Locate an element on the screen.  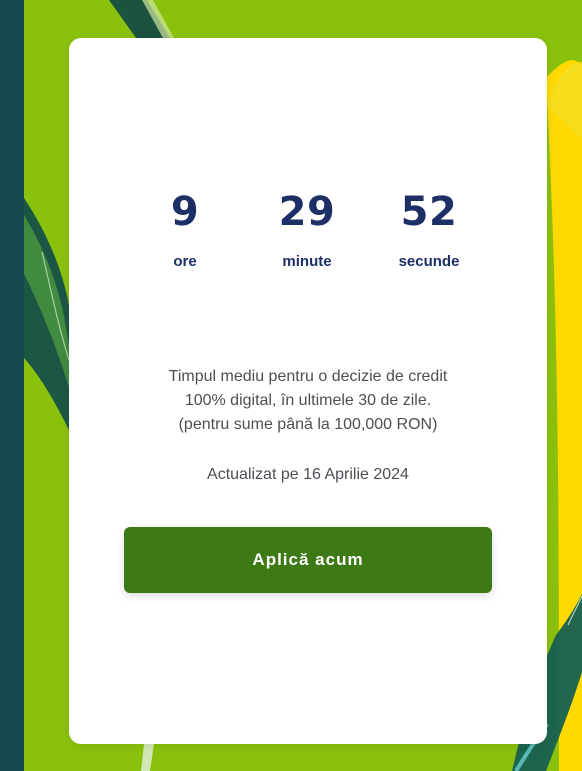
minutes-value: 29 is located at coordinates (307, 212).